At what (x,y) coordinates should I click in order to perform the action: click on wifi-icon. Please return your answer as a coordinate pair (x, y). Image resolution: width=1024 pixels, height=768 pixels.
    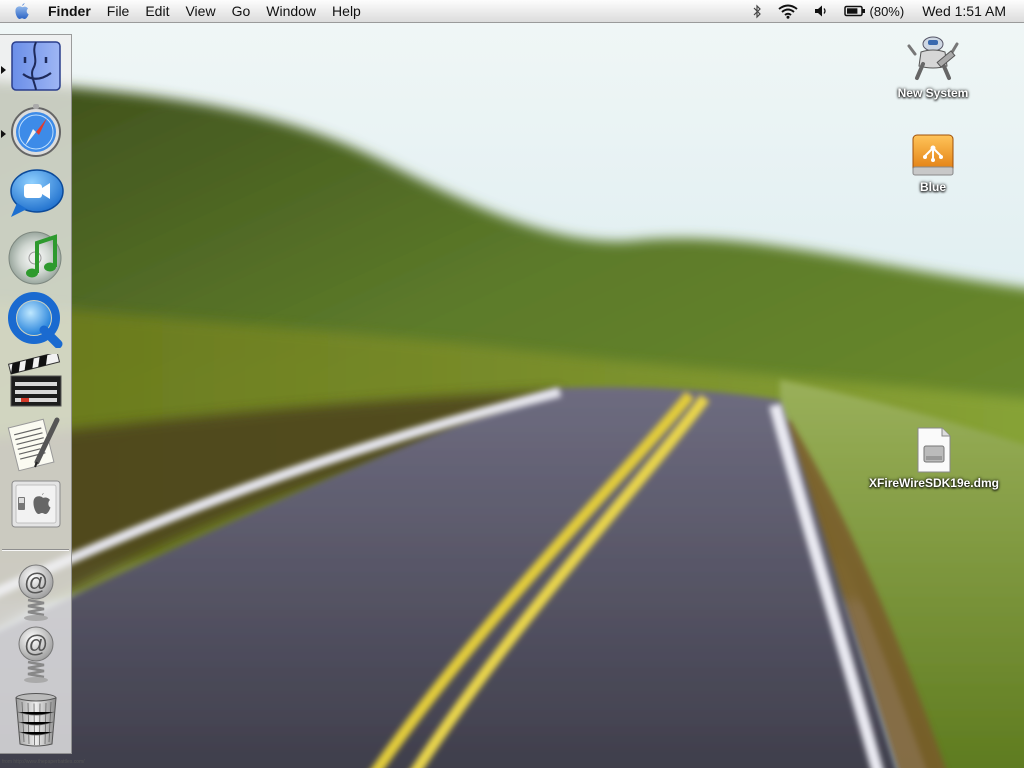
    Looking at the image, I should click on (787, 11).